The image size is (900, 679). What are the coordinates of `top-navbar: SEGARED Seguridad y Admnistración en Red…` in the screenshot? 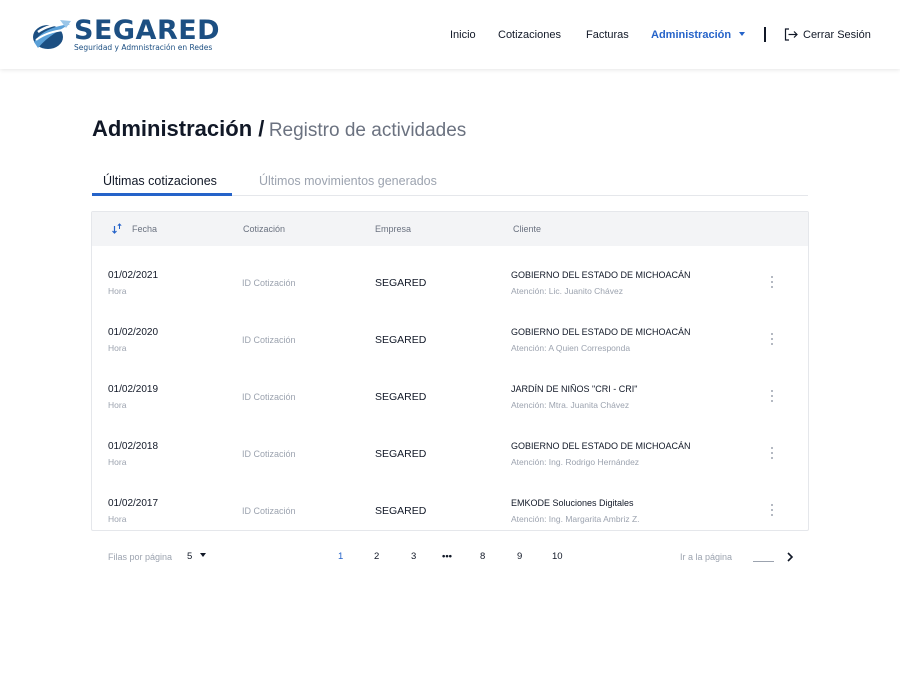 It's located at (450, 34).